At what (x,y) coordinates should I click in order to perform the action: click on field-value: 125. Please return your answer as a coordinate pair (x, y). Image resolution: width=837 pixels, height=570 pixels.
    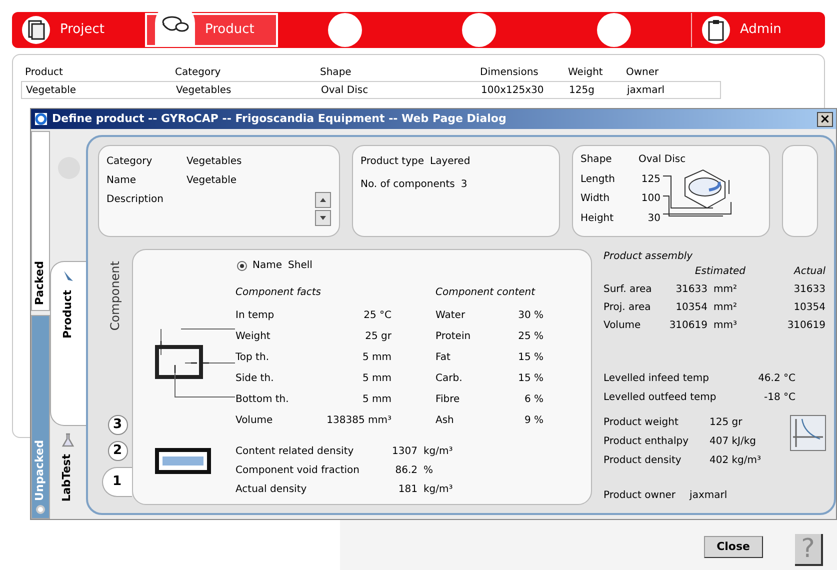
    Looking at the image, I should click on (650, 180).